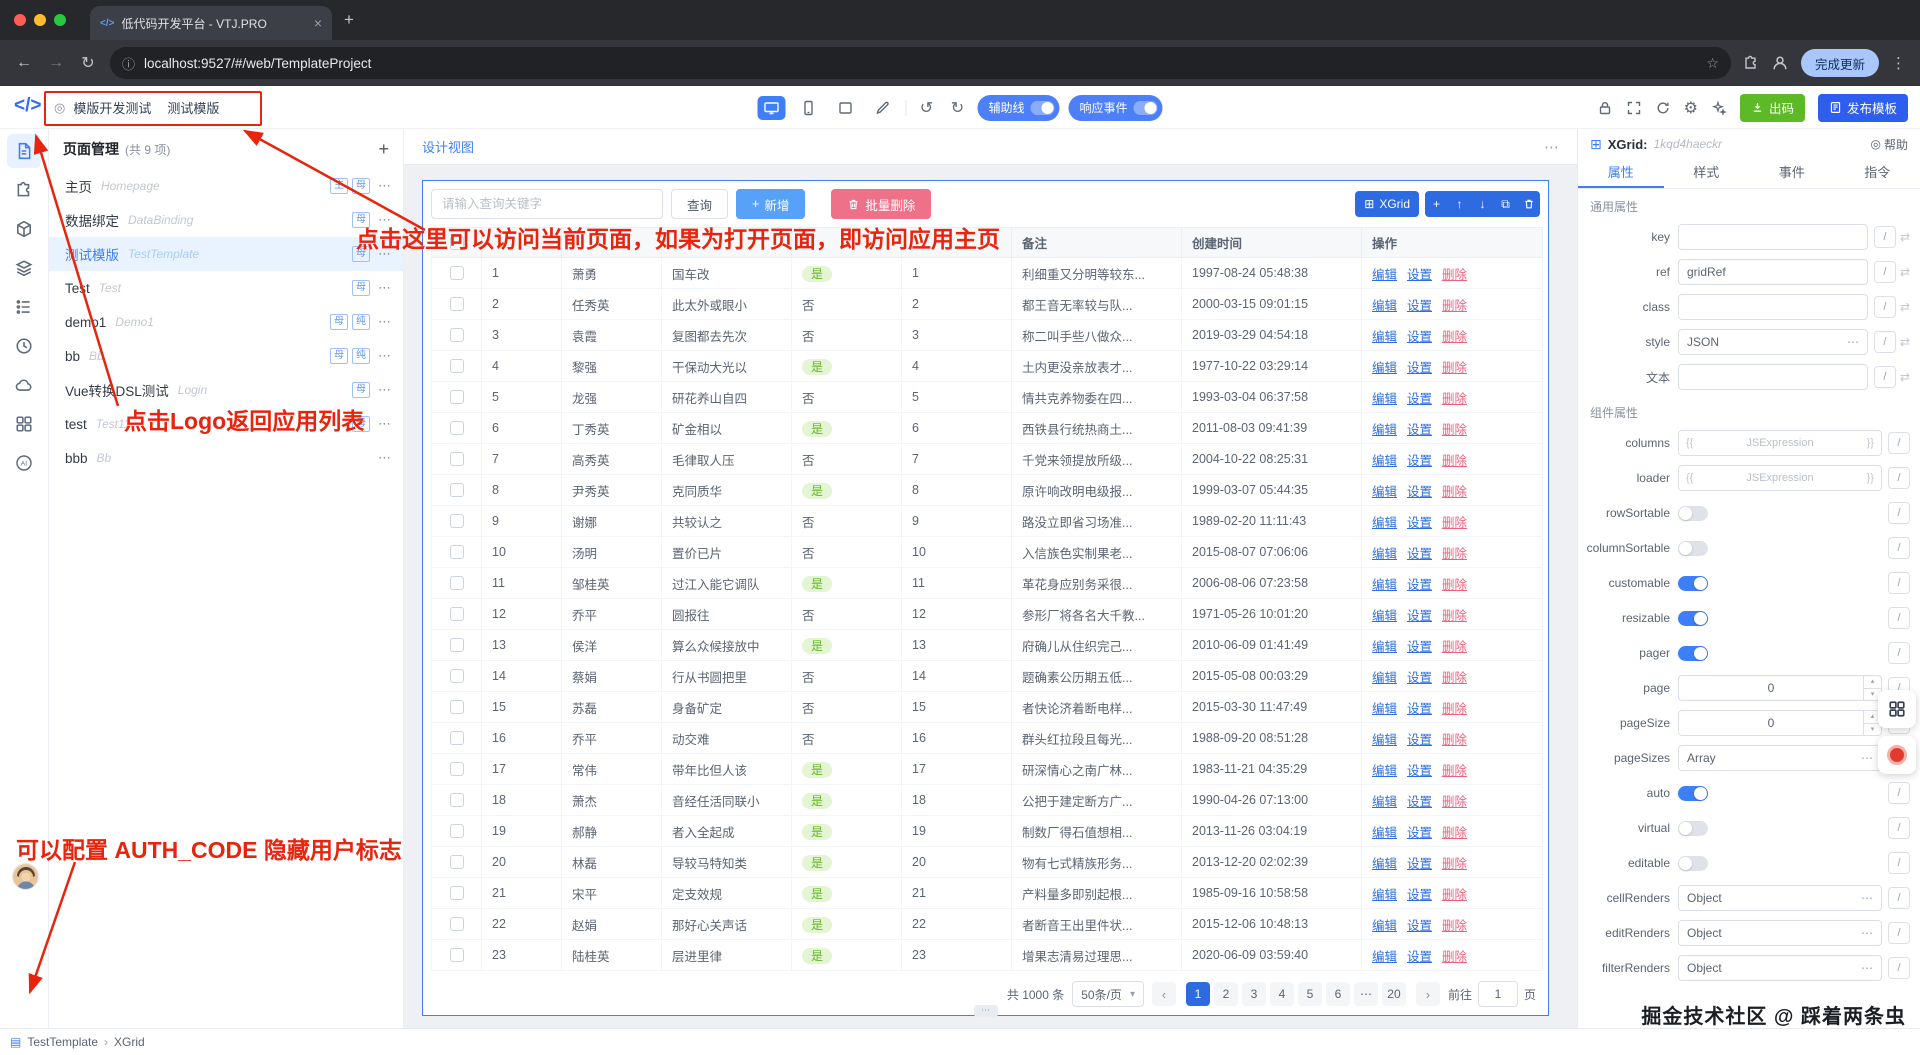  What do you see at coordinates (1772, 107) in the screenshot?
I see `export-code-button: 出码` at bounding box center [1772, 107].